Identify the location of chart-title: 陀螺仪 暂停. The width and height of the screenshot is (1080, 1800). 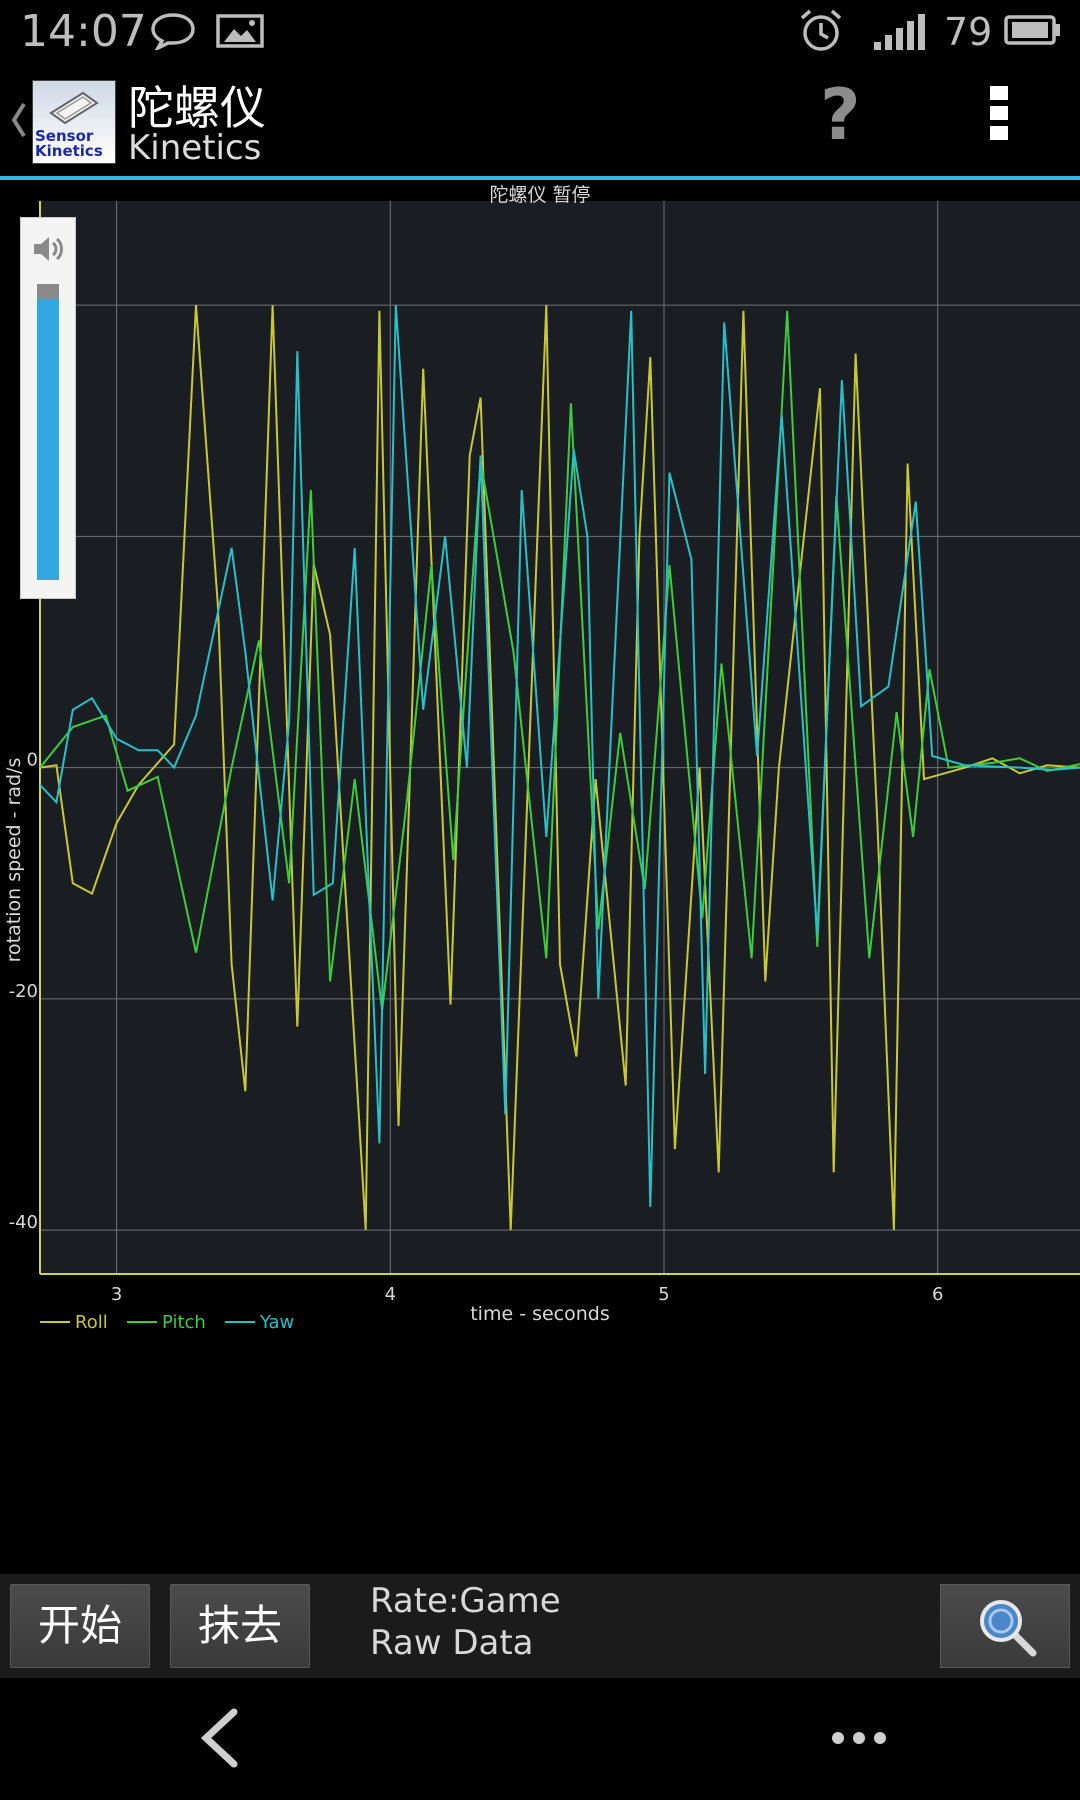
(539, 195).